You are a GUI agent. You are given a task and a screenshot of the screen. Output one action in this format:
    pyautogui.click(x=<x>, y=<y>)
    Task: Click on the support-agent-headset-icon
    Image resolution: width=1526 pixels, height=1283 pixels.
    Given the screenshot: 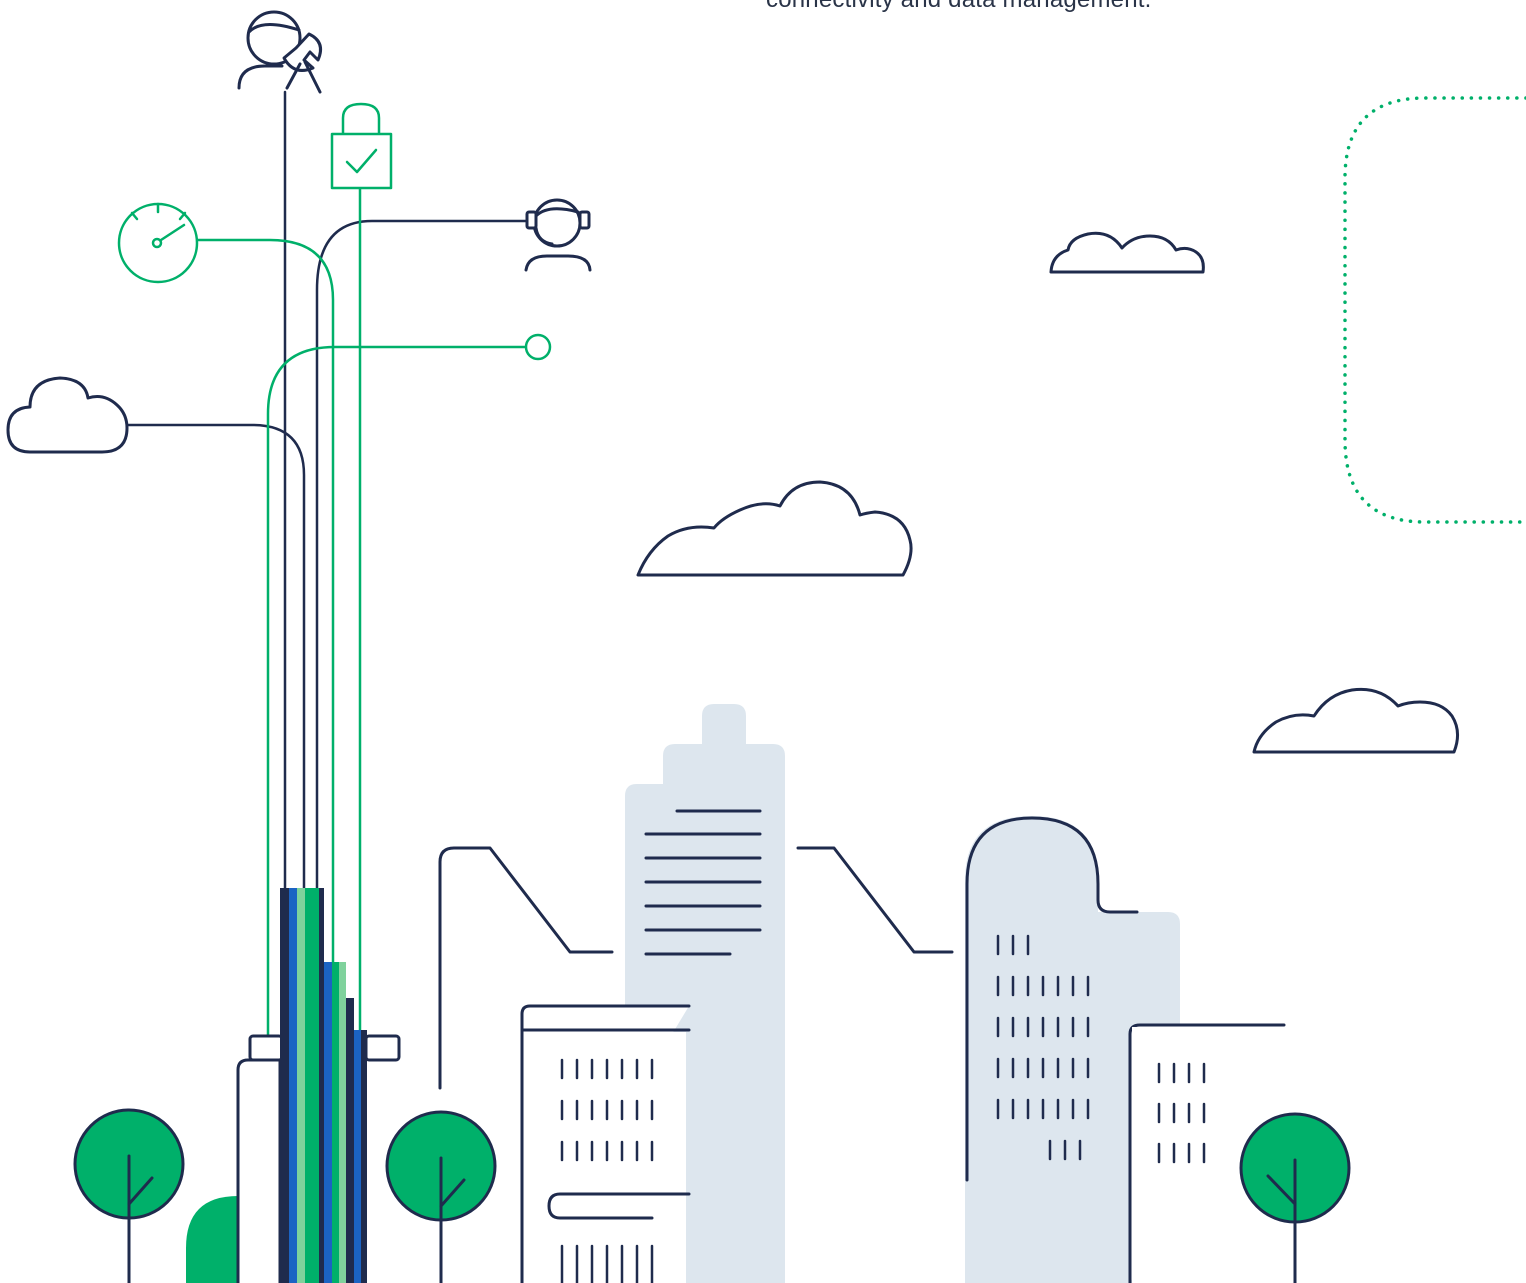 What is the action you would take?
    pyautogui.click(x=558, y=235)
    